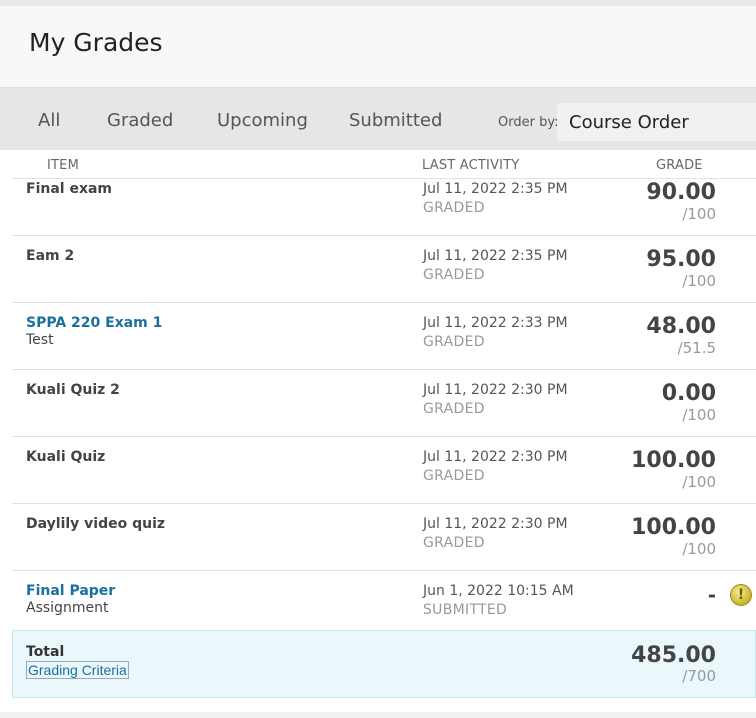 Image resolution: width=756 pixels, height=718 pixels. What do you see at coordinates (696, 348) in the screenshot?
I see `grade-max: /51.5` at bounding box center [696, 348].